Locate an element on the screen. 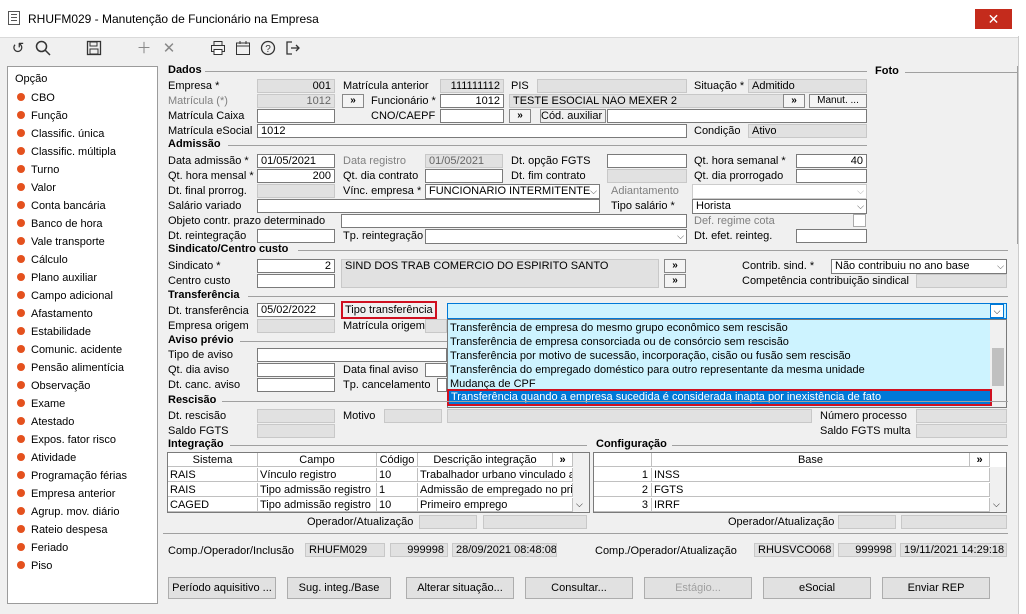  undo-icon: ↺ is located at coordinates (18, 49).